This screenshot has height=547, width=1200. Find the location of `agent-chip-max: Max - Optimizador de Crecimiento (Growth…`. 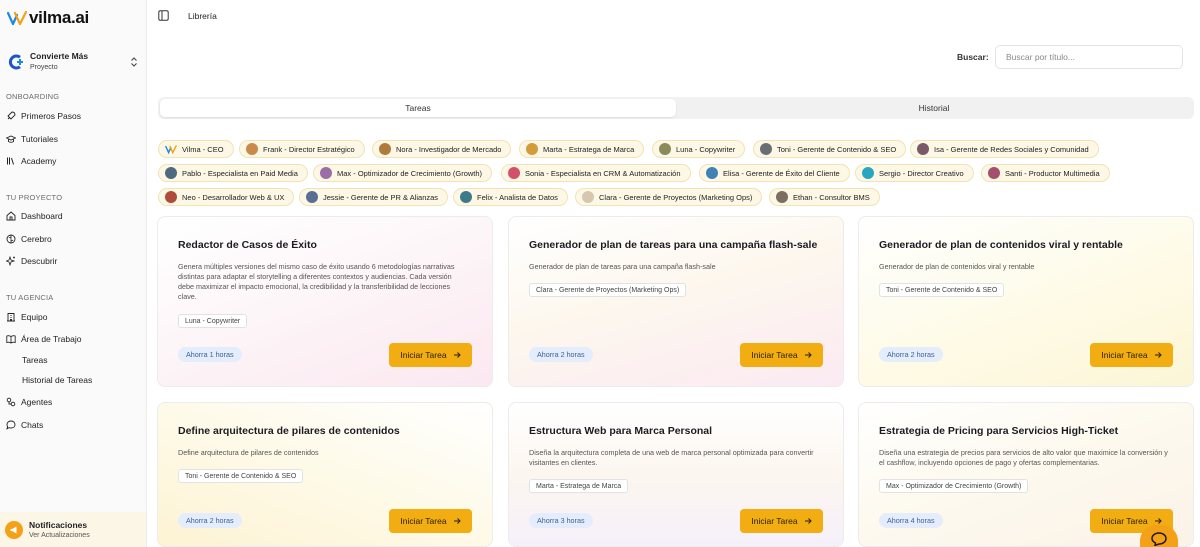

agent-chip-max: Max - Optimizador de Crecimiento (Growth… is located at coordinates (403, 173).